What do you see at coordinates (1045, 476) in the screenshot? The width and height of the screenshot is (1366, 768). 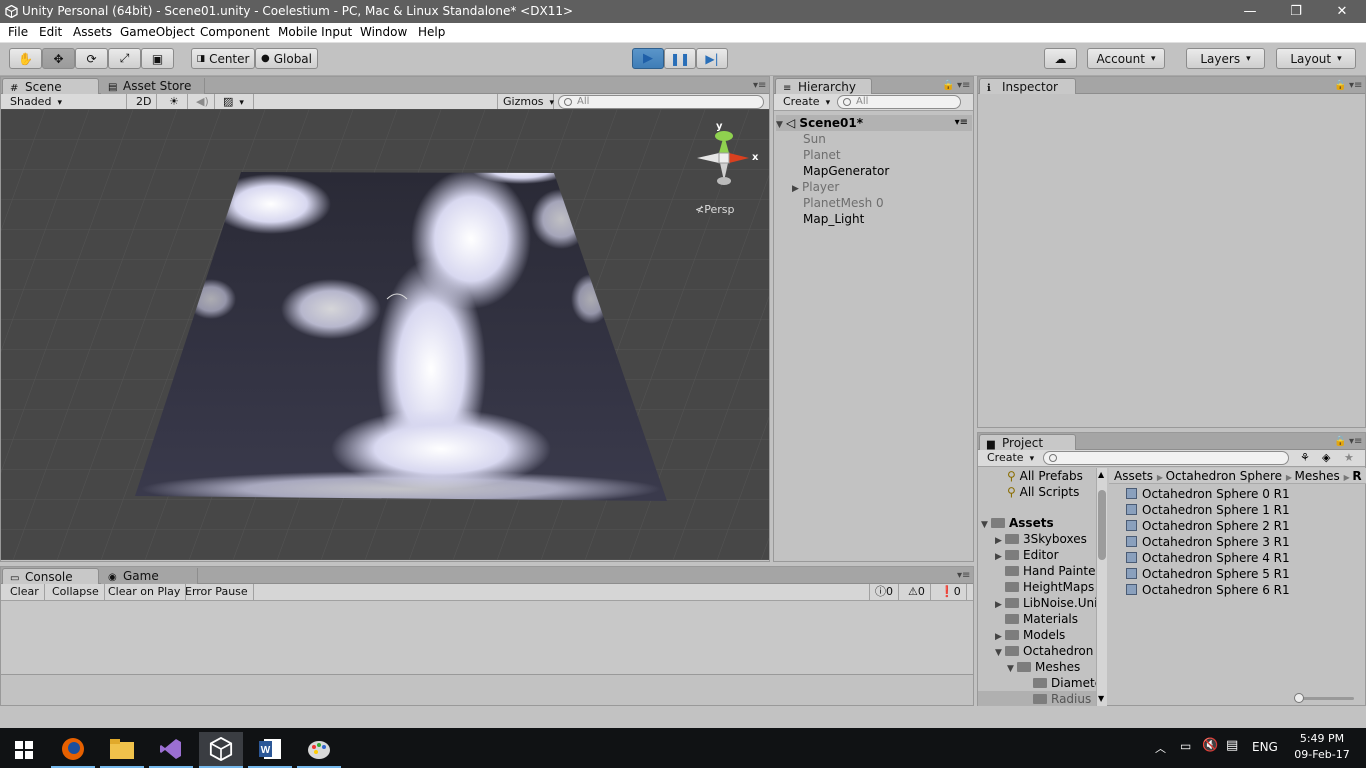 I see `favorite-all-prefabs: ⚲ All Prefabs` at bounding box center [1045, 476].